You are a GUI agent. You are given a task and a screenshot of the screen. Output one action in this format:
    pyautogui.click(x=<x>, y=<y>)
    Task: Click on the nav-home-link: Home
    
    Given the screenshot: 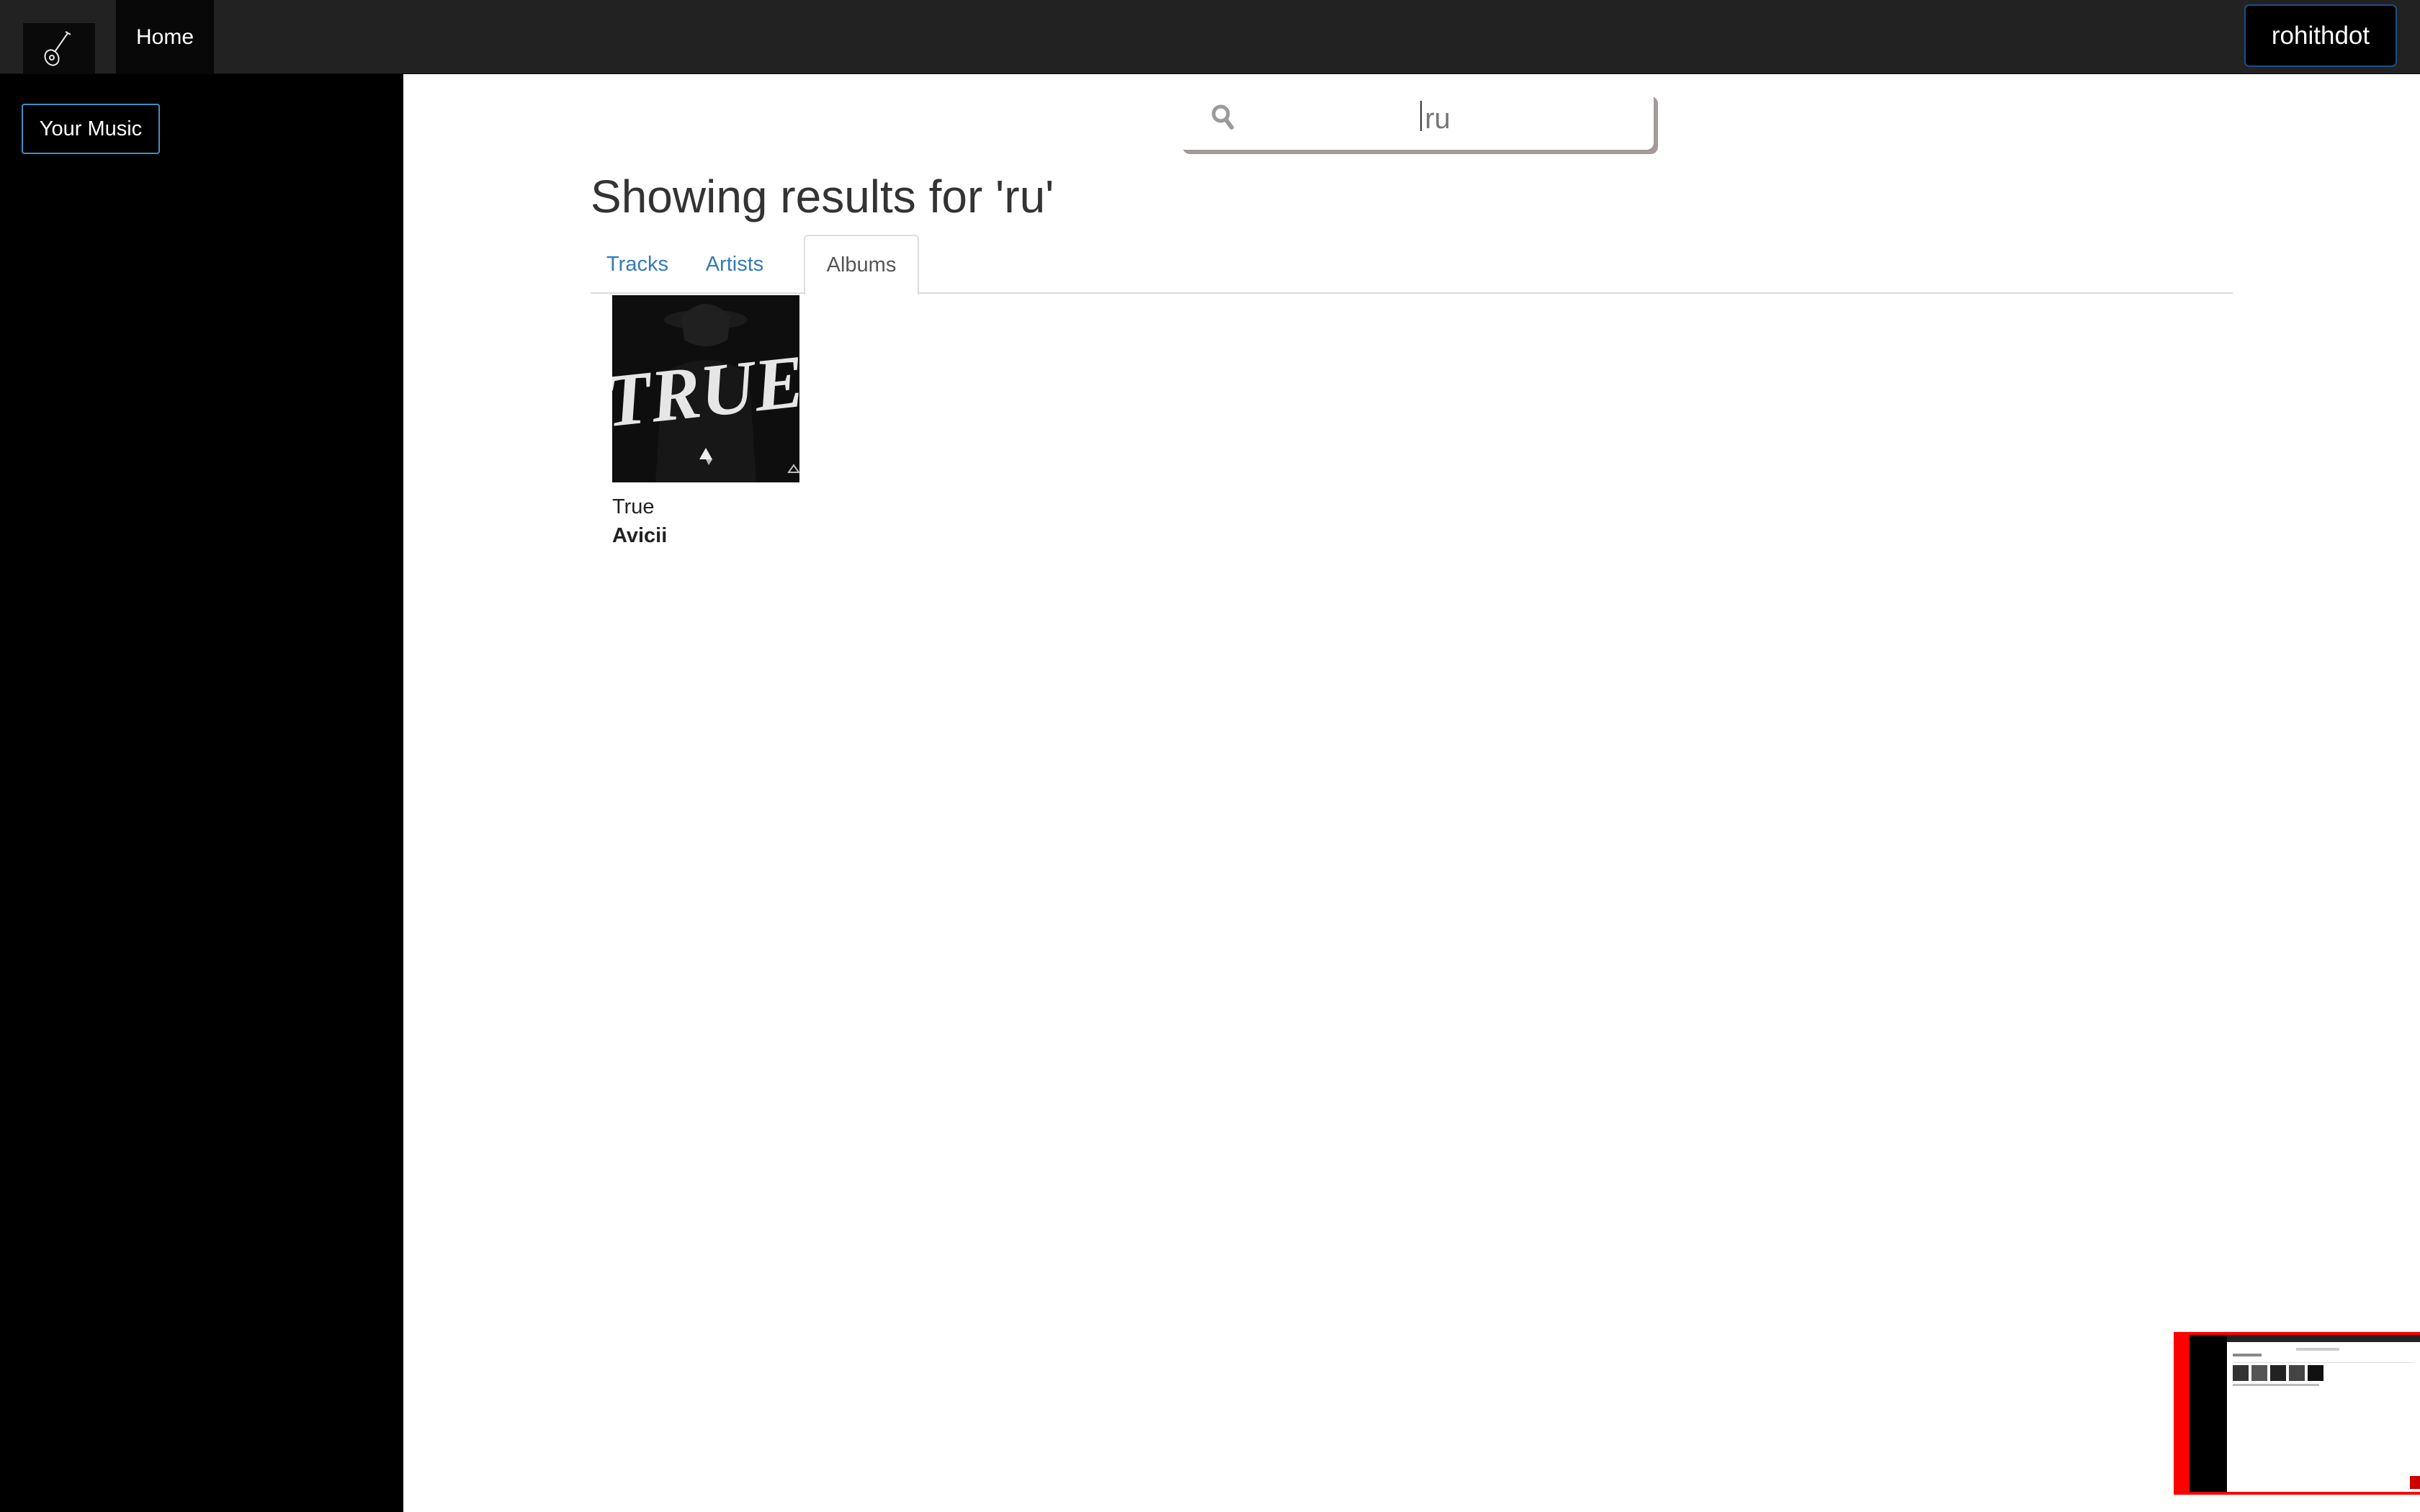 What is the action you would take?
    pyautogui.click(x=165, y=37)
    